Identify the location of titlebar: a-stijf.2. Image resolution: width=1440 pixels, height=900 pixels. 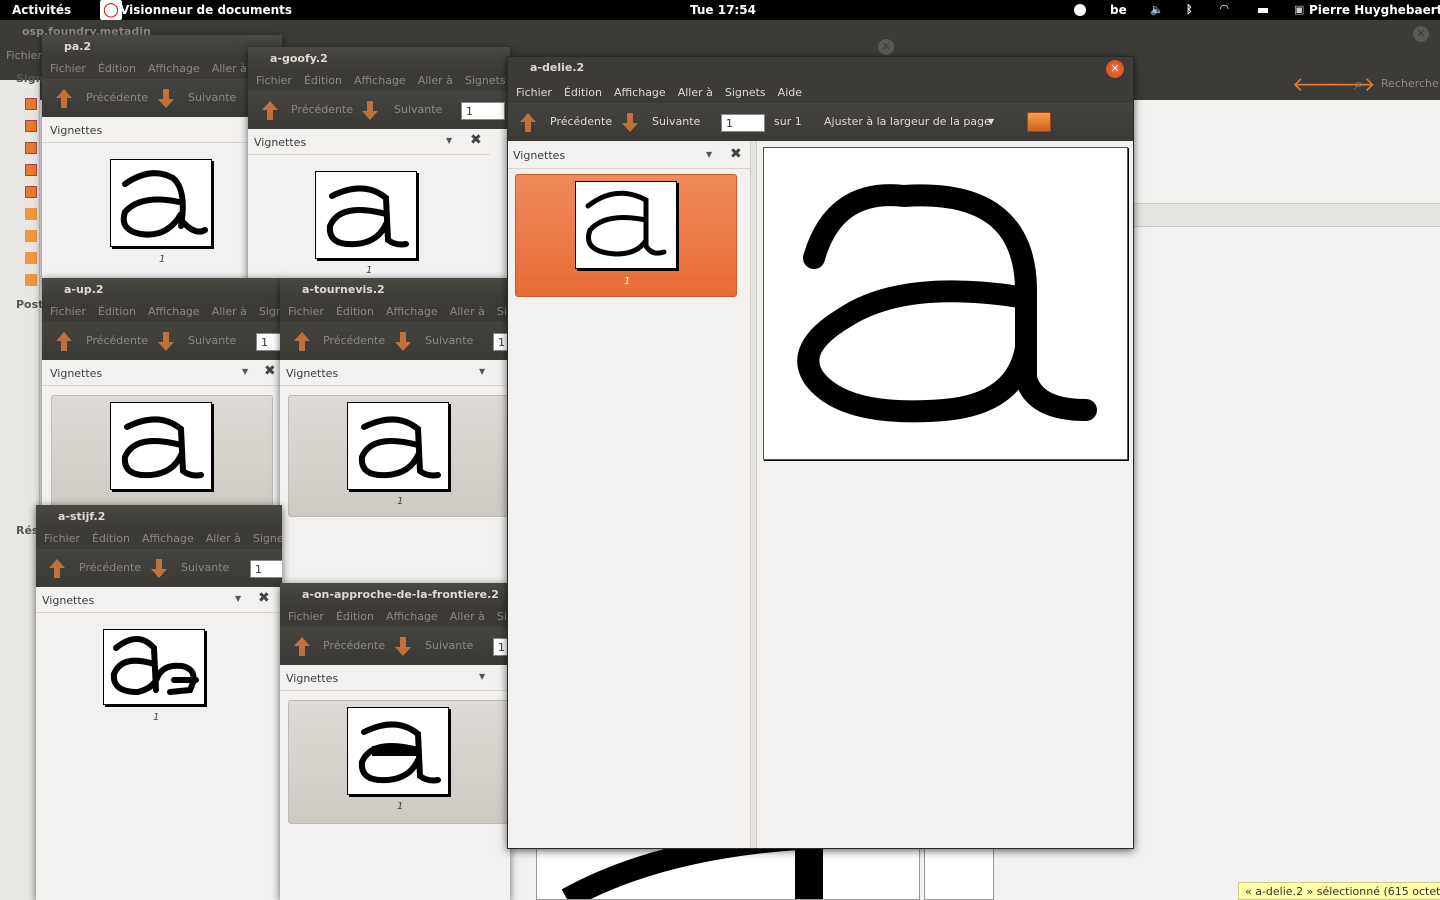
(159, 516).